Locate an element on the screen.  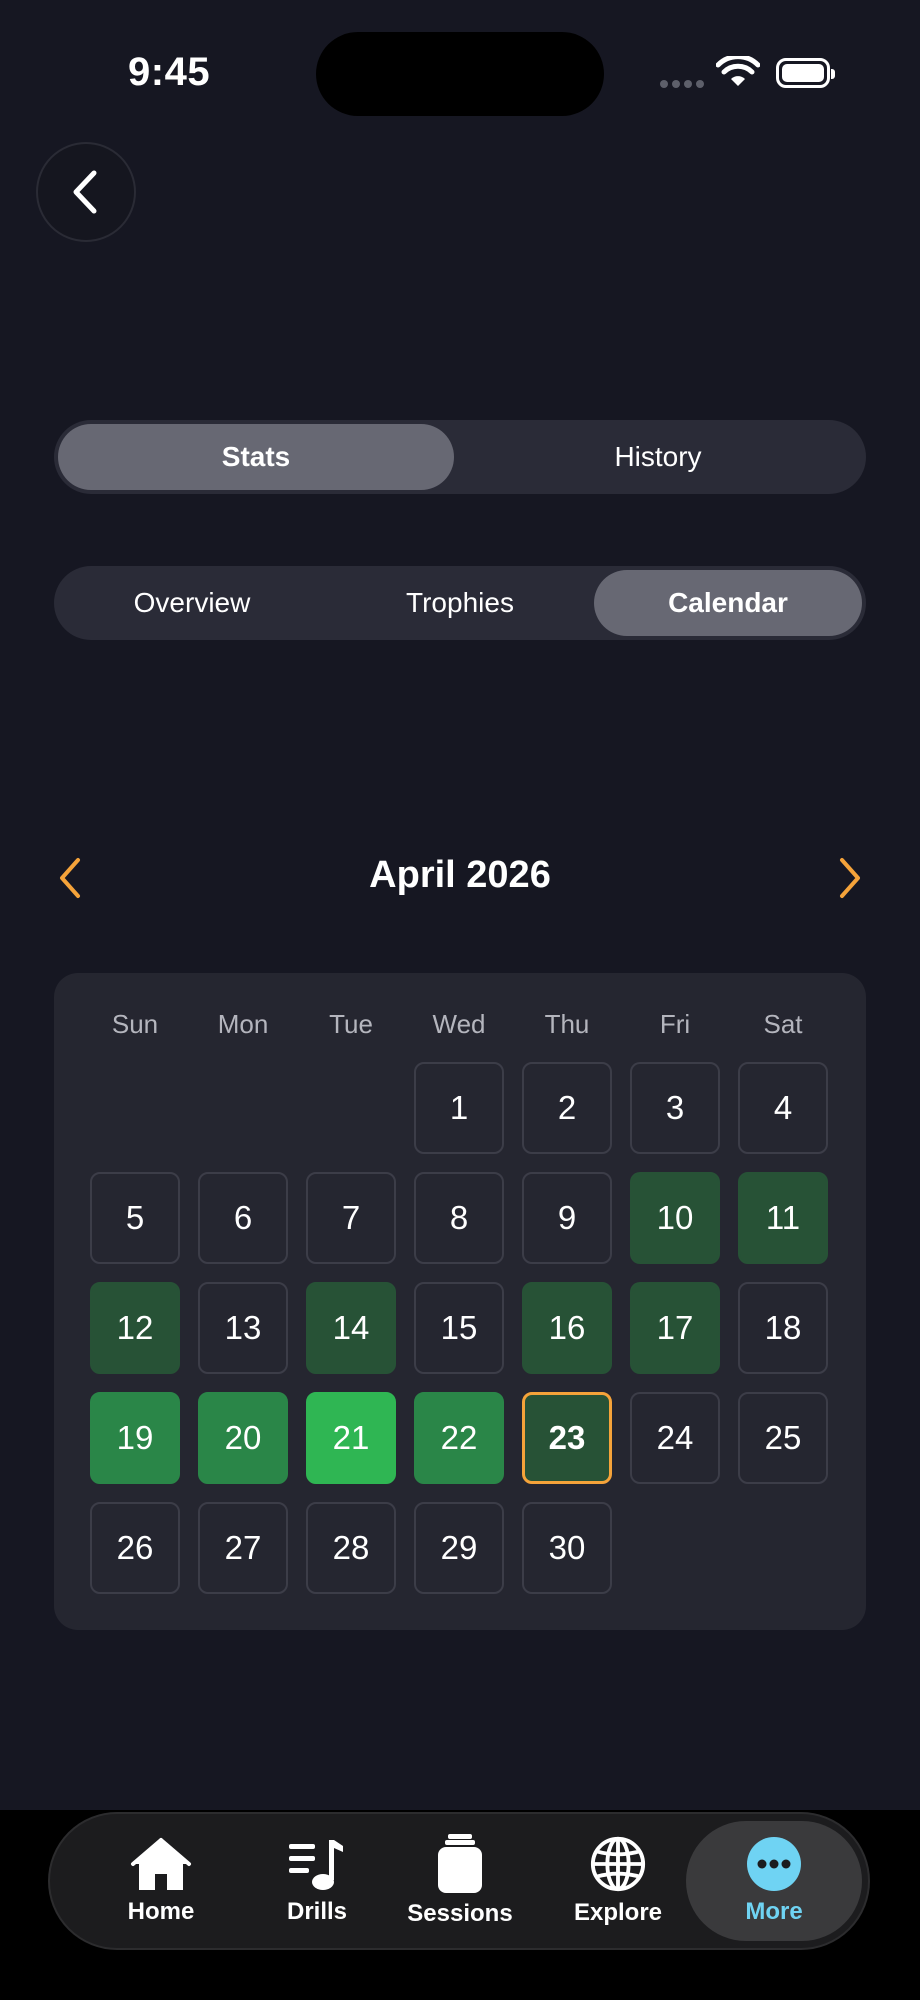
calendar-day: 8 is located at coordinates (459, 1218).